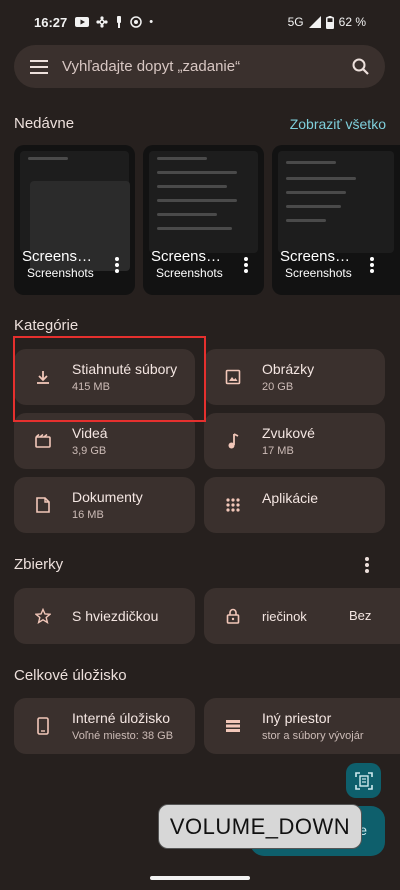 The height and width of the screenshot is (890, 400). I want to click on show-all-link: Zobraziť všetko, so click(338, 124).